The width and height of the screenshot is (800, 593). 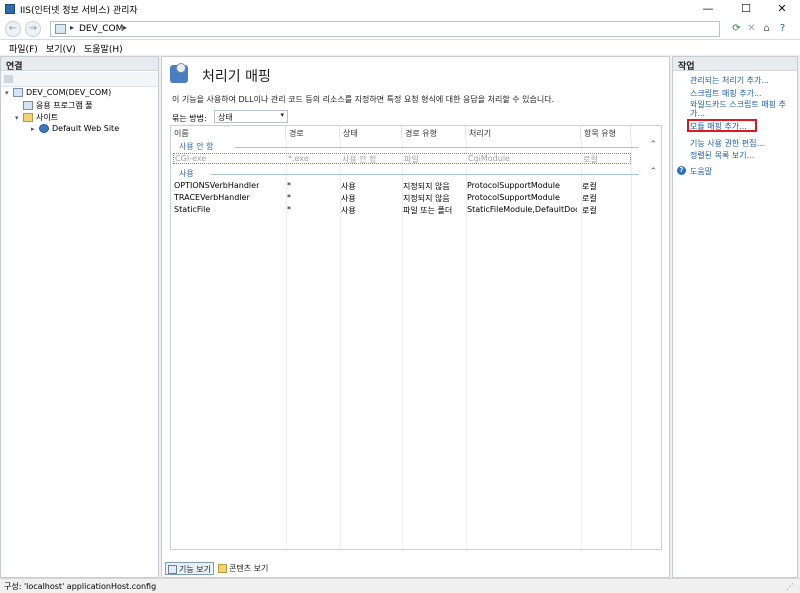 What do you see at coordinates (606, 132) in the screenshot?
I see `column-header-entry-type: 항목 유형` at bounding box center [606, 132].